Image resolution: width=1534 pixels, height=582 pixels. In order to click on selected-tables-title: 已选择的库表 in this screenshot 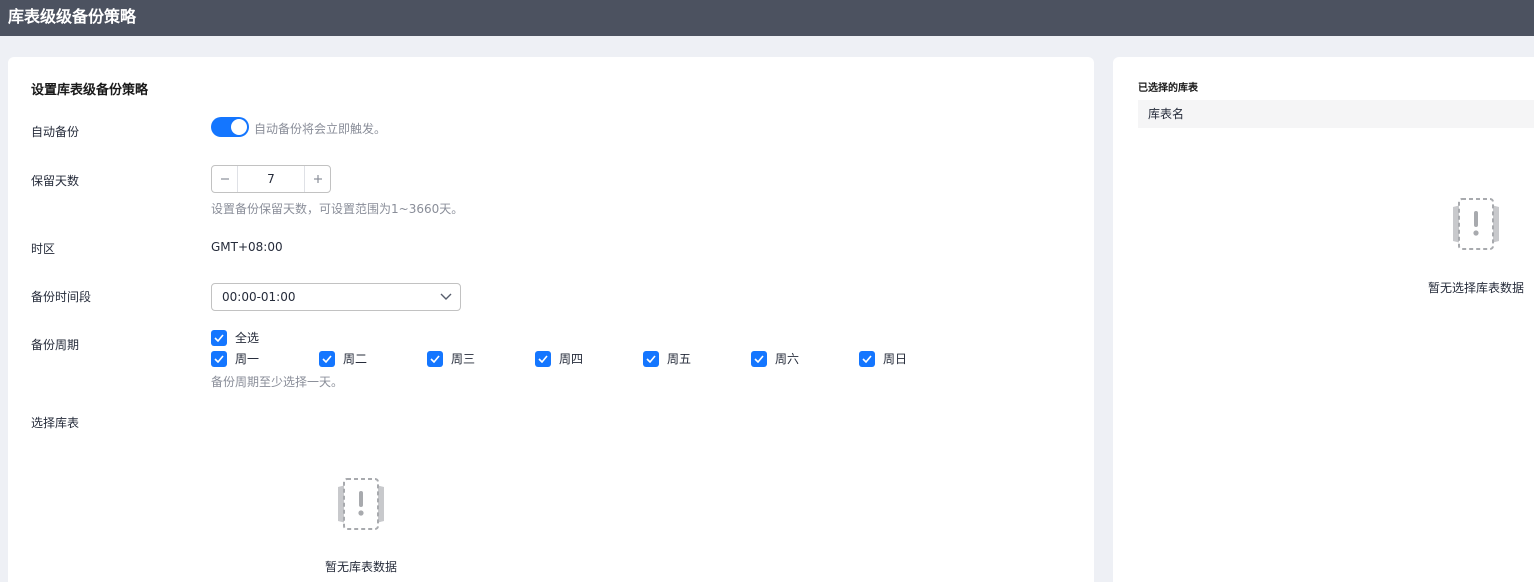, I will do `click(1168, 88)`.